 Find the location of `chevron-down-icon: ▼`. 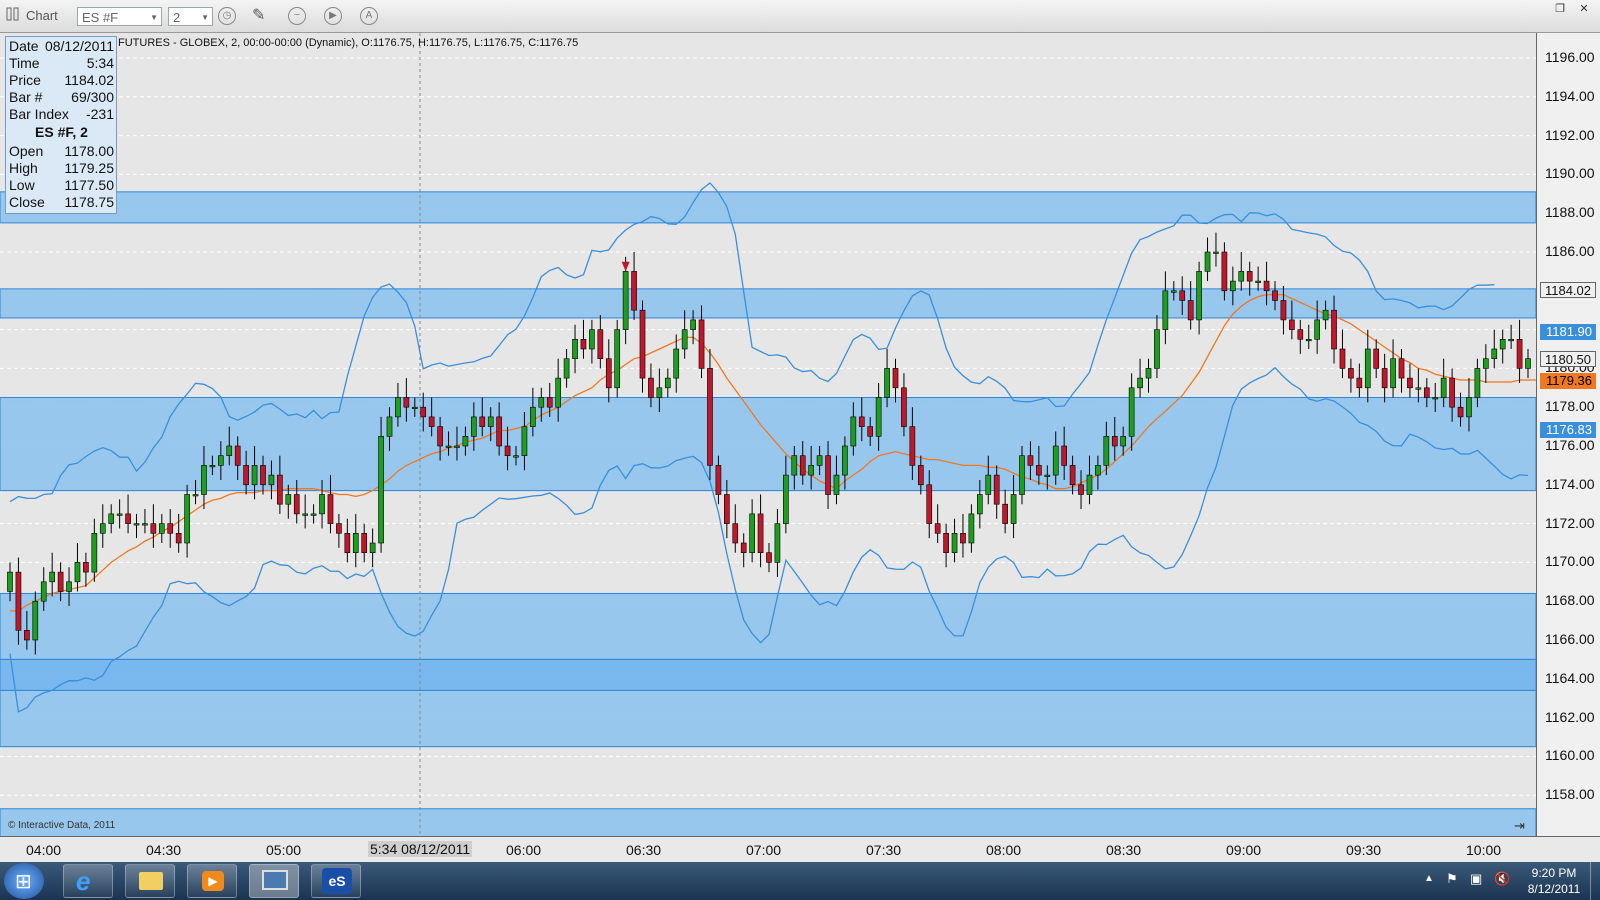

chevron-down-icon: ▼ is located at coordinates (205, 17).